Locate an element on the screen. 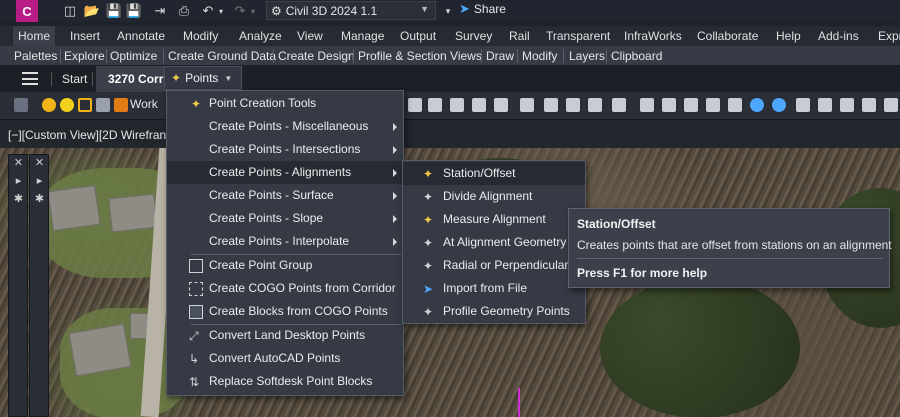 This screenshot has width=900, height=417. menu-item-create-point-group: Create Point Group is located at coordinates (285, 265).